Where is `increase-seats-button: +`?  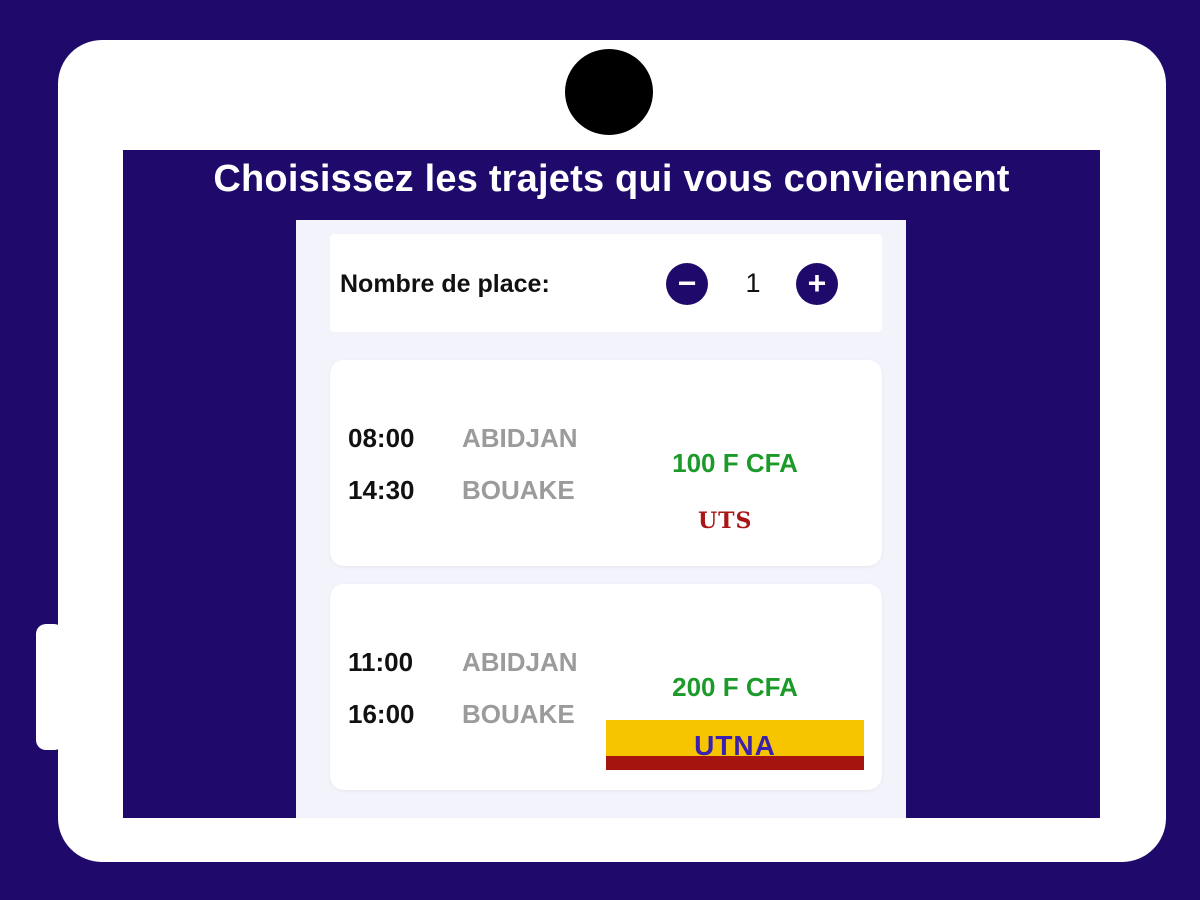
increase-seats-button: + is located at coordinates (817, 284).